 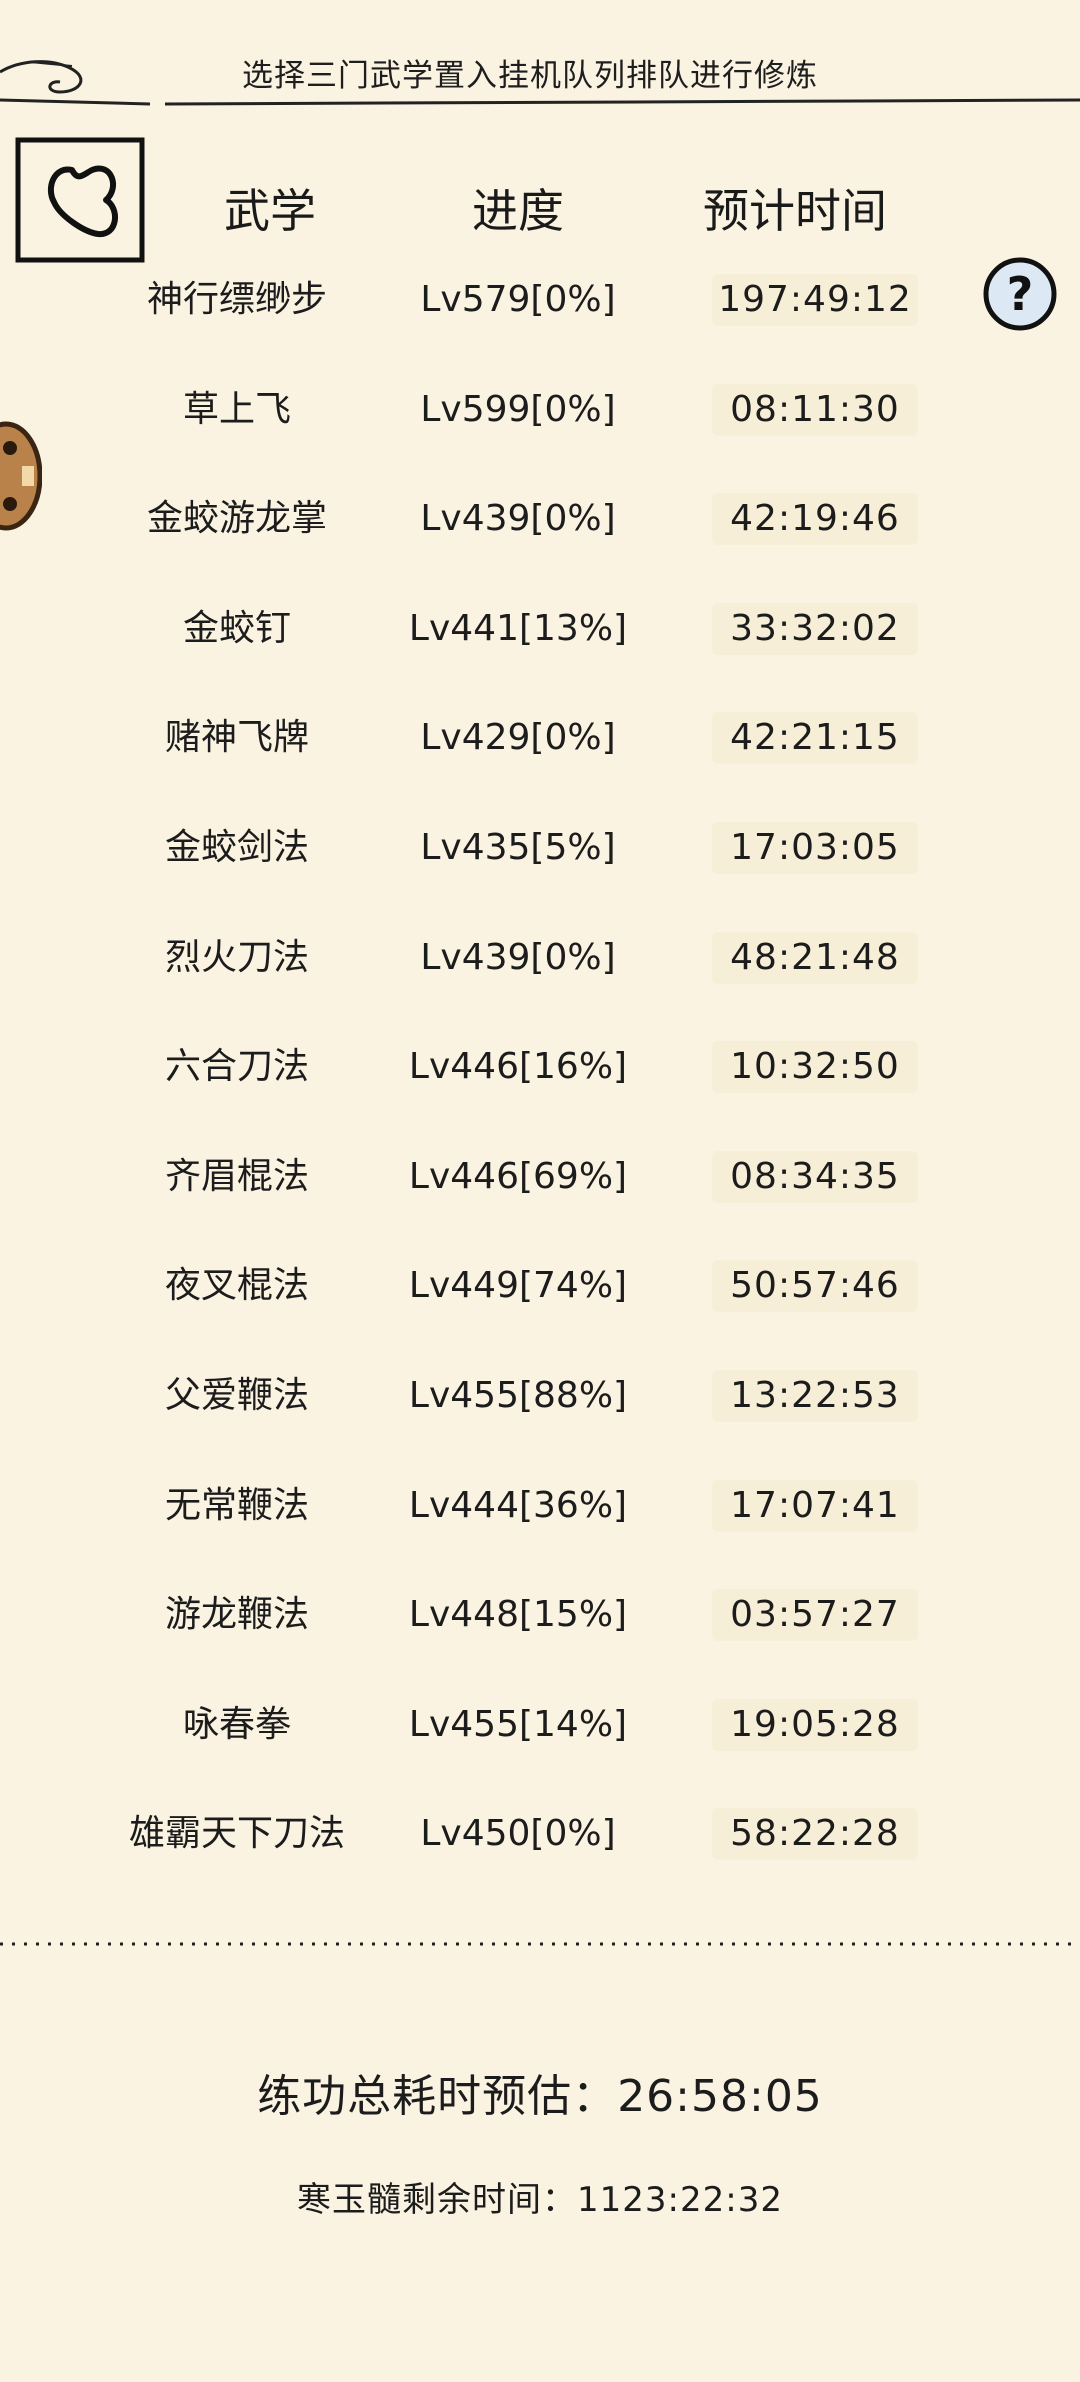 What do you see at coordinates (236, 1176) in the screenshot?
I see `skill-name: 齐眉棍法` at bounding box center [236, 1176].